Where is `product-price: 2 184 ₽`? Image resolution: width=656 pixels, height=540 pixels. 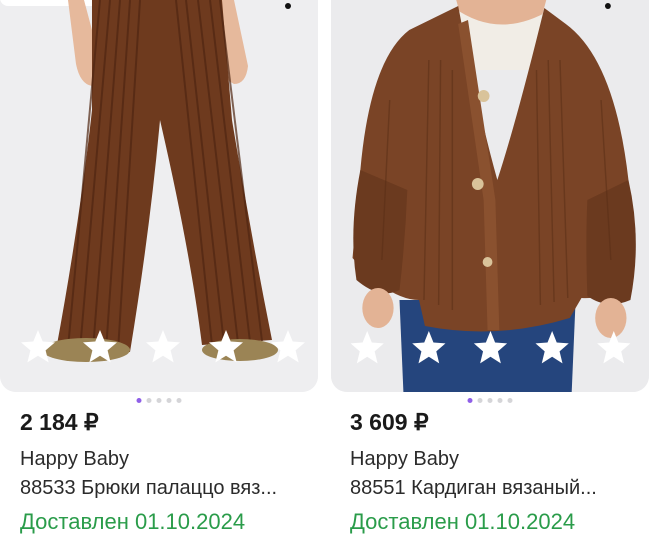
product-price: 2 184 ₽ is located at coordinates (59, 422).